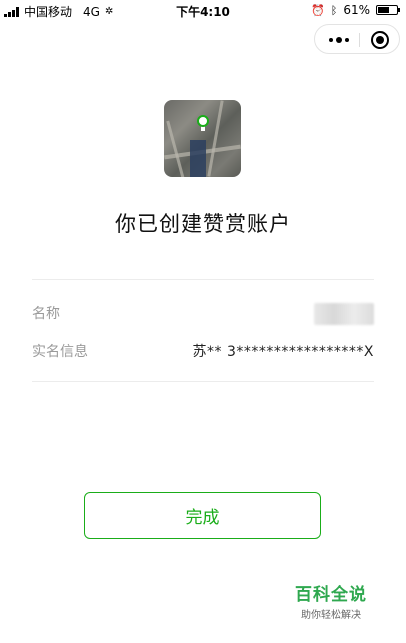  What do you see at coordinates (202, 515) in the screenshot?
I see `done-button: 完成` at bounding box center [202, 515].